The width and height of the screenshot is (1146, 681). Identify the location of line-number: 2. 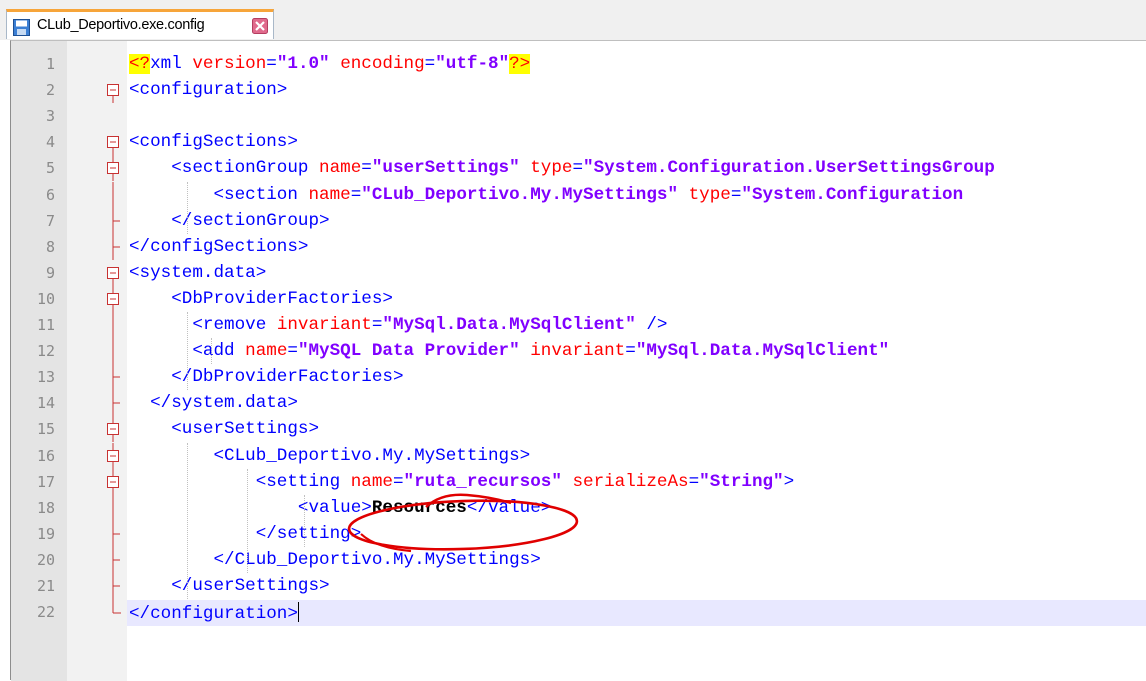
(50, 90).